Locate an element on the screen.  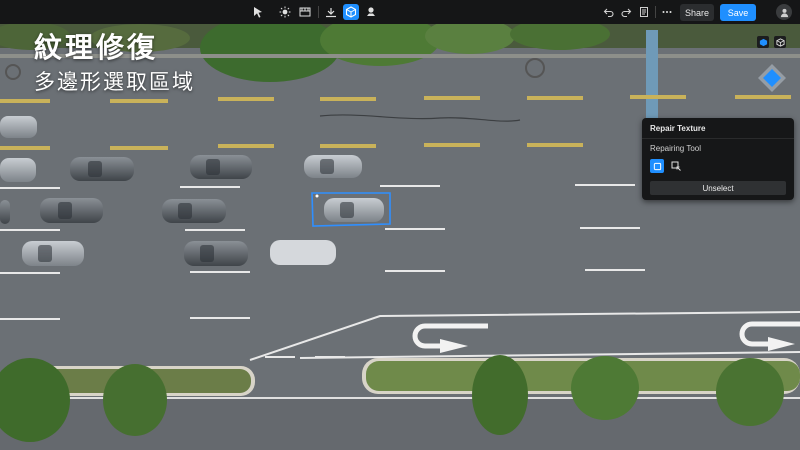
panel-divider is located at coordinates (718, 138).